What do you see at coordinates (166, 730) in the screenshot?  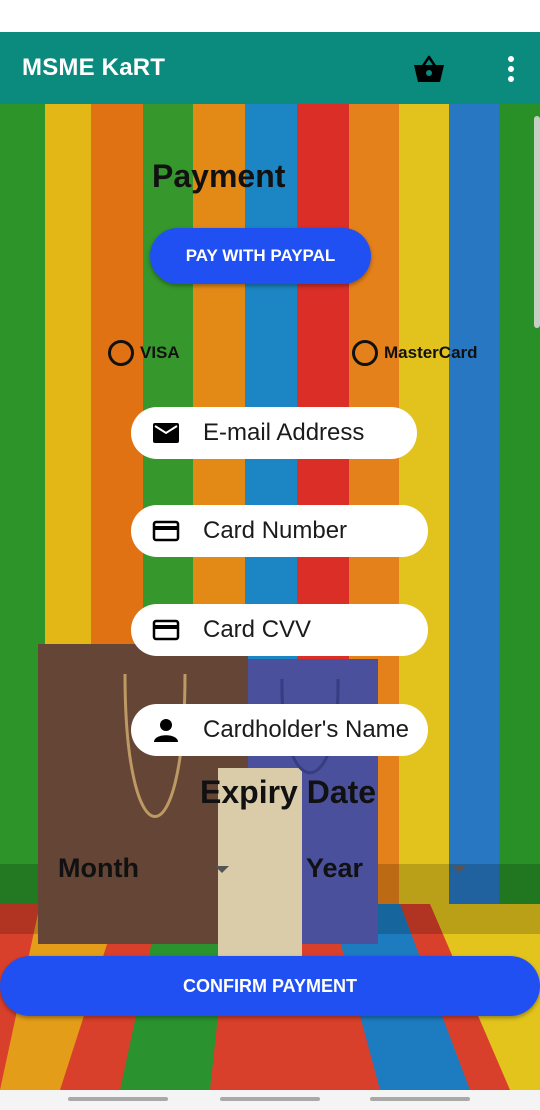 I see `person-icon` at bounding box center [166, 730].